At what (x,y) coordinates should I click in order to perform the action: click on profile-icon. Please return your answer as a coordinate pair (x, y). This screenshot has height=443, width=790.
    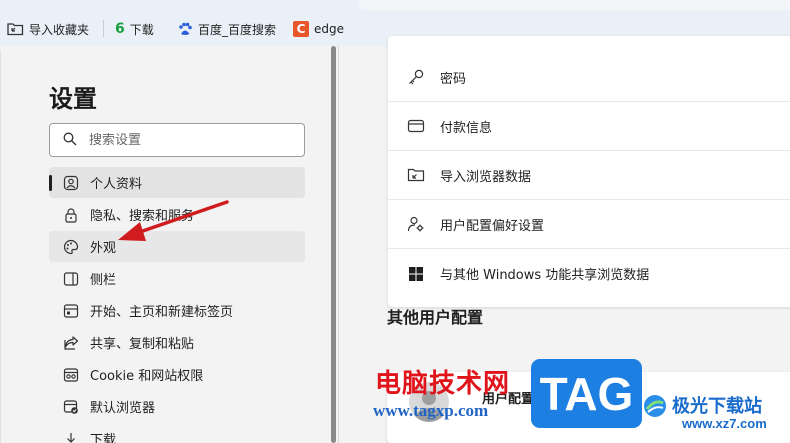
    Looking at the image, I should click on (71, 183).